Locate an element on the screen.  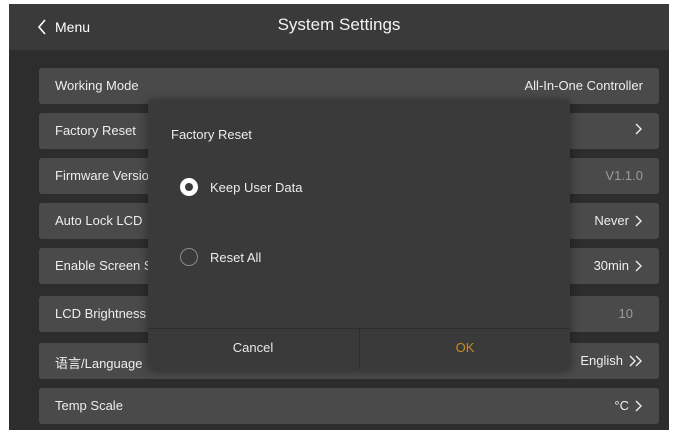
auto-lock-value: Never is located at coordinates (611, 220).